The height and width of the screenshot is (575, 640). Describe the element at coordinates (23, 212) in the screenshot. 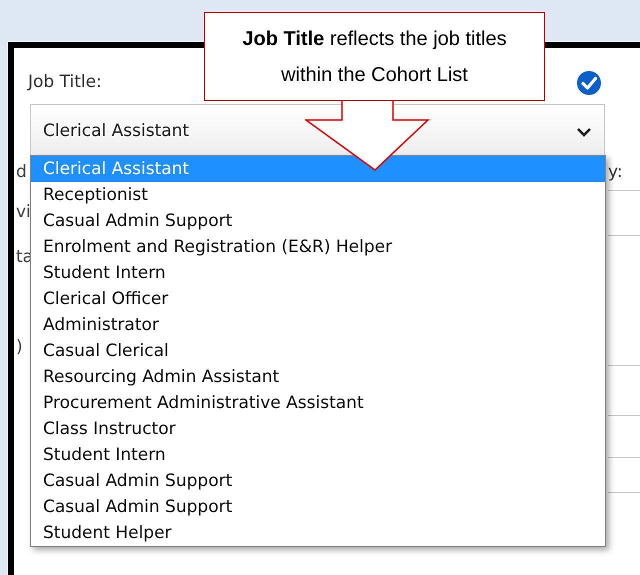

I see `background-label: vi` at that location.